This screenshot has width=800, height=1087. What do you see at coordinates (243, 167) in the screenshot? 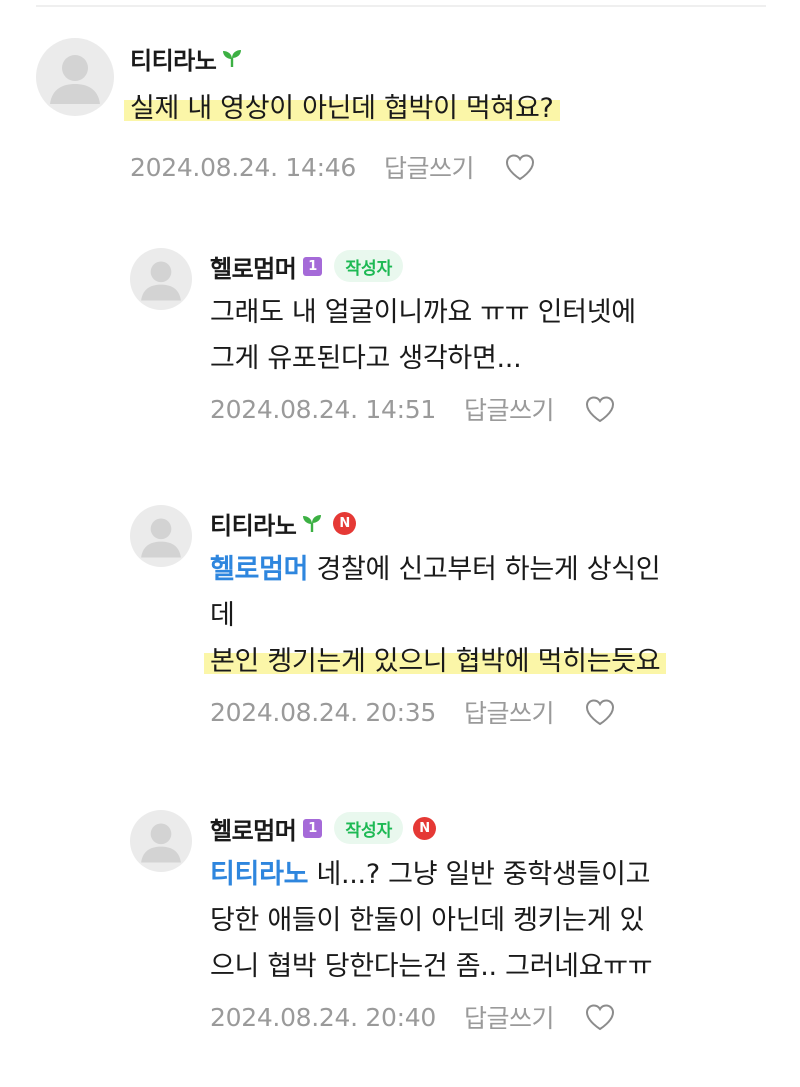
I see `comment-date: 2024.08.24. 14:46` at bounding box center [243, 167].